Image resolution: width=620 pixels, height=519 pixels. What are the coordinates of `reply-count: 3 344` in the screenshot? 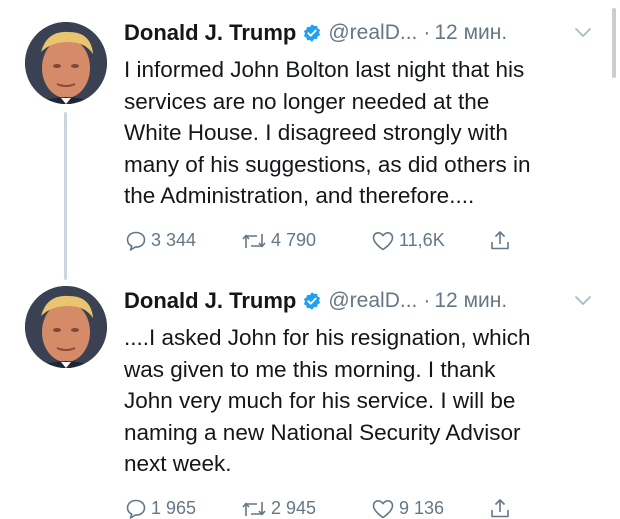 It's located at (174, 240).